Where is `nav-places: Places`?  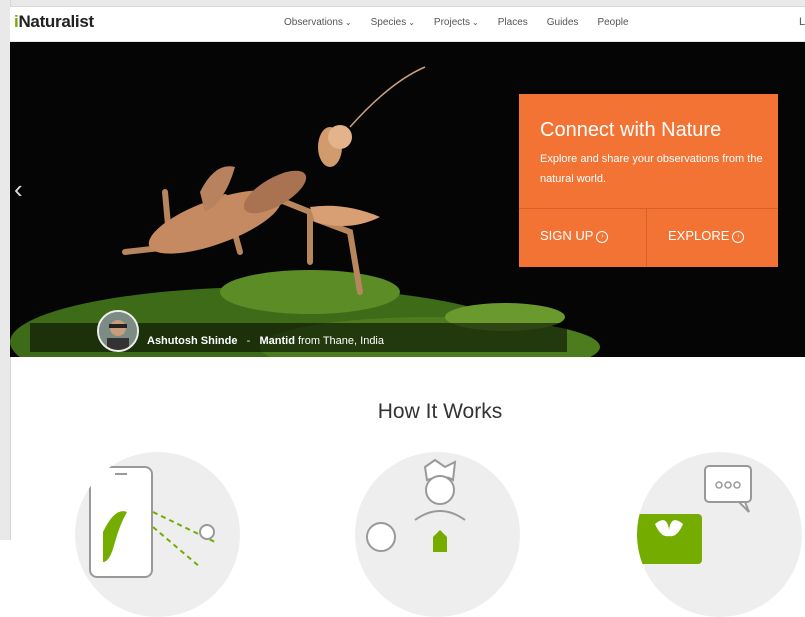 nav-places: Places is located at coordinates (513, 22).